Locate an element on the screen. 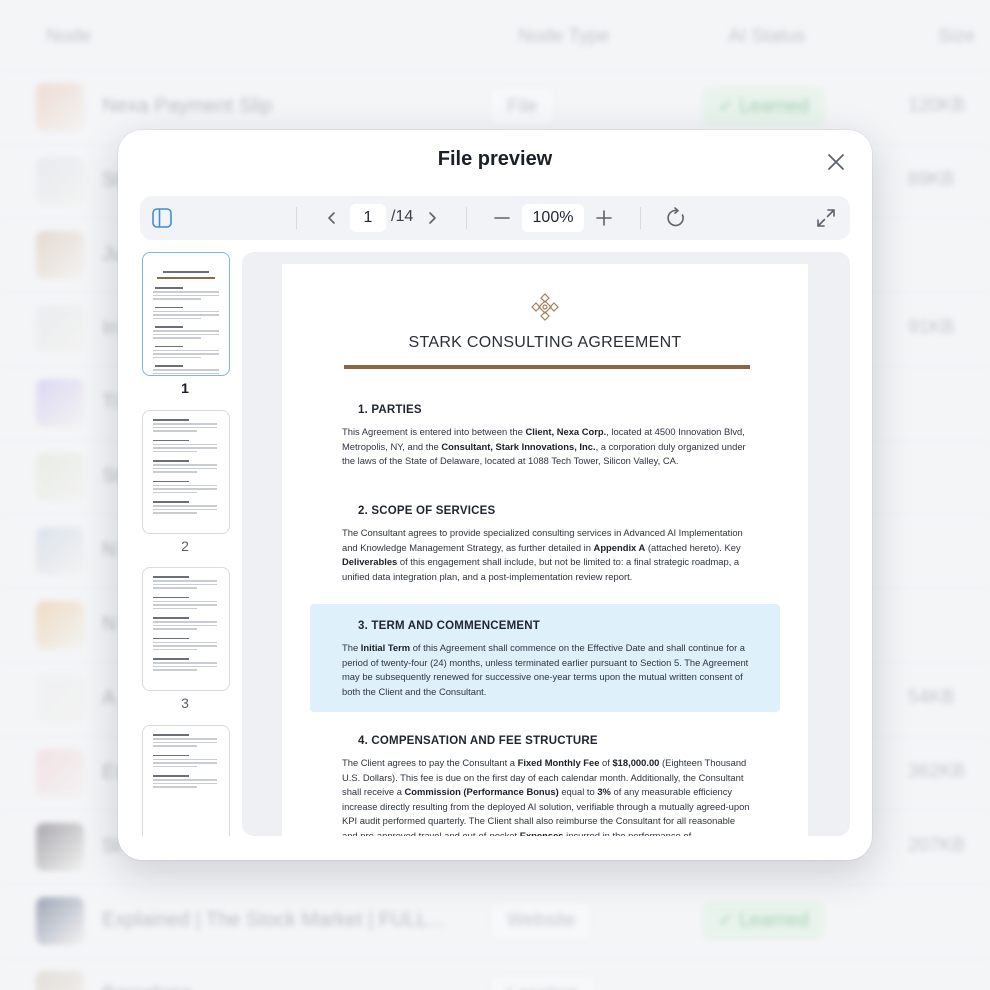 The width and height of the screenshot is (990, 990). modal-title: File preview is located at coordinates (495, 159).